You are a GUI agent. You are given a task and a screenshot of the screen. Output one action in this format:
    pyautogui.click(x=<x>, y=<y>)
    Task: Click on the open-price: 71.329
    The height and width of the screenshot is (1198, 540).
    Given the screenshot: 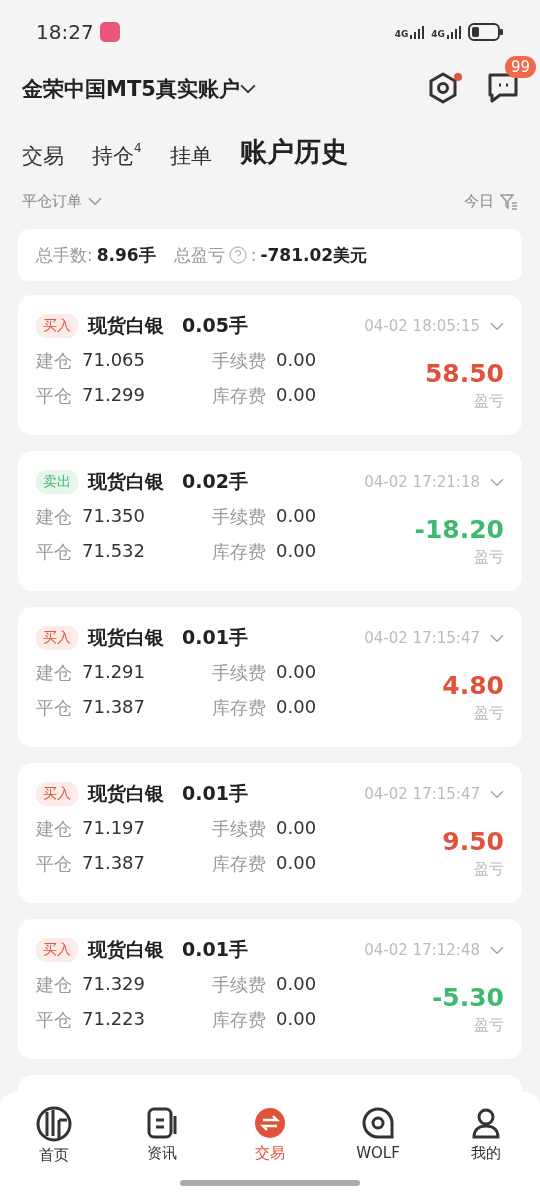 What is the action you would take?
    pyautogui.click(x=114, y=984)
    